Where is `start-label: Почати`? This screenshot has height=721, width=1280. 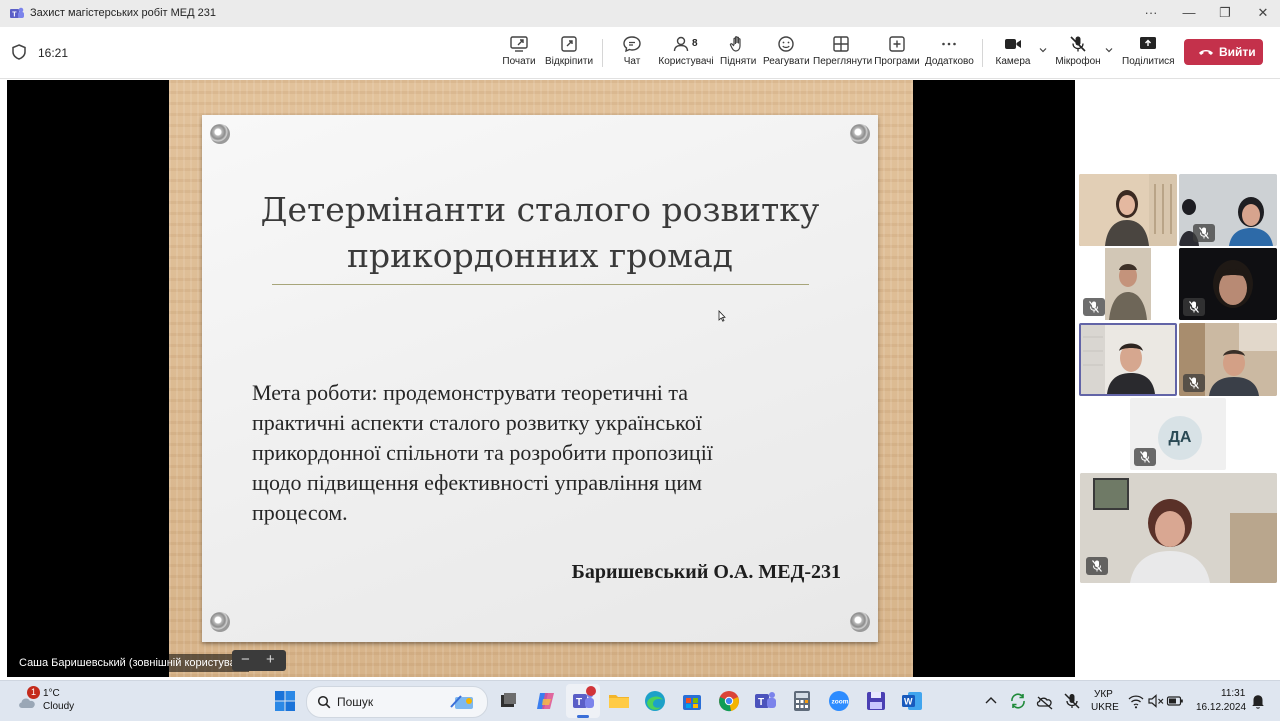 start-label: Почати is located at coordinates (519, 61).